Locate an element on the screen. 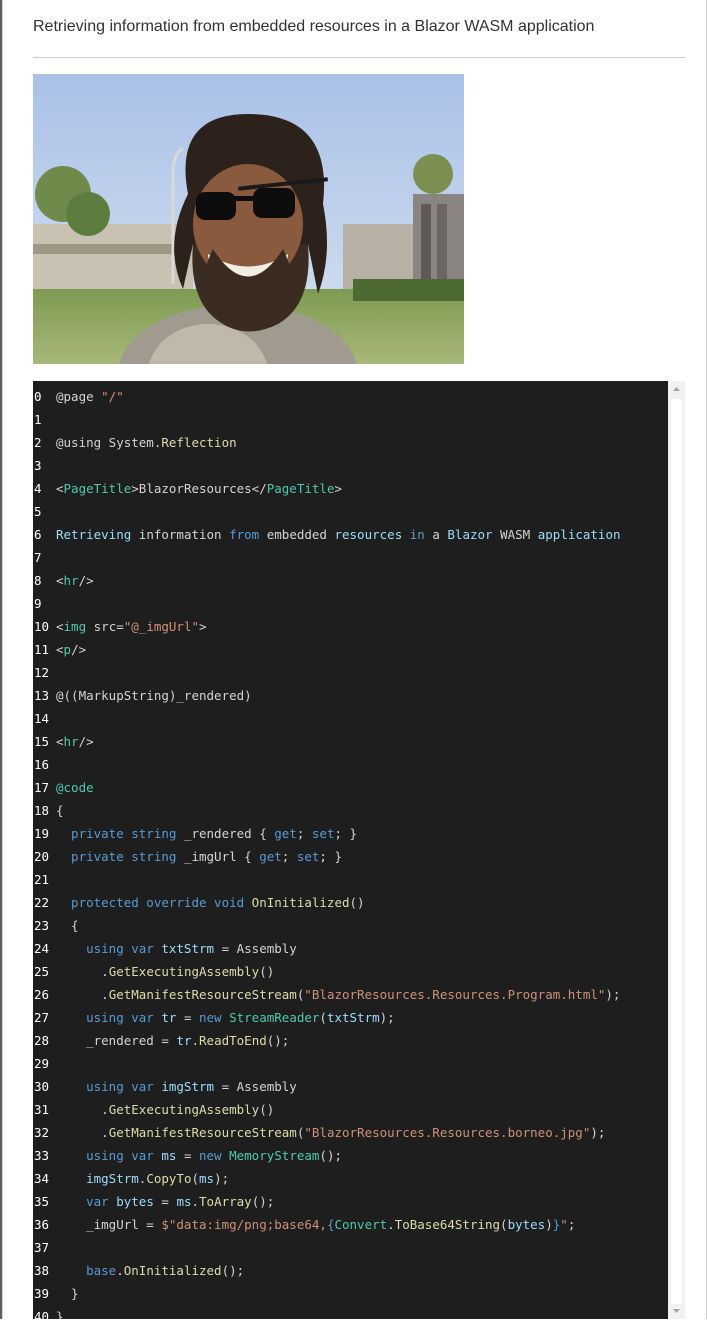  code-token: OnInitialized is located at coordinates (172, 1270).